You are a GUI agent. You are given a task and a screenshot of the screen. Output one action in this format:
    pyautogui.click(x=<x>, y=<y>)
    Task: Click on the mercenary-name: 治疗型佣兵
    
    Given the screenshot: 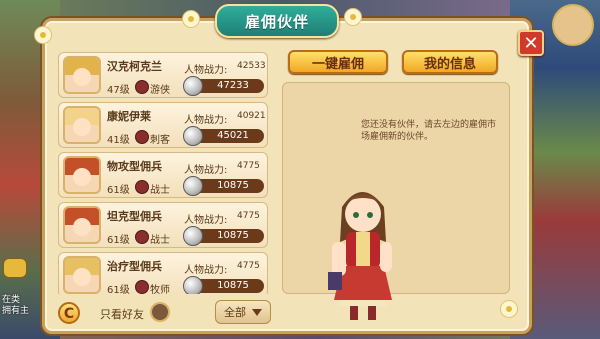 What is the action you would take?
    pyautogui.click(x=134, y=266)
    